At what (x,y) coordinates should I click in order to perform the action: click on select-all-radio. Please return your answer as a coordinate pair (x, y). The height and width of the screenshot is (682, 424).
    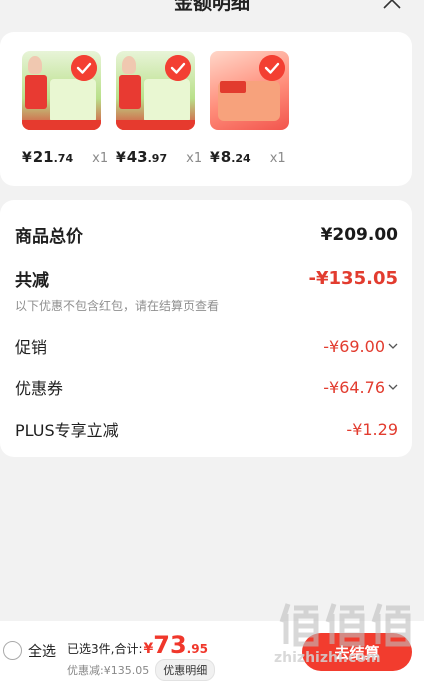
    Looking at the image, I should click on (12, 650).